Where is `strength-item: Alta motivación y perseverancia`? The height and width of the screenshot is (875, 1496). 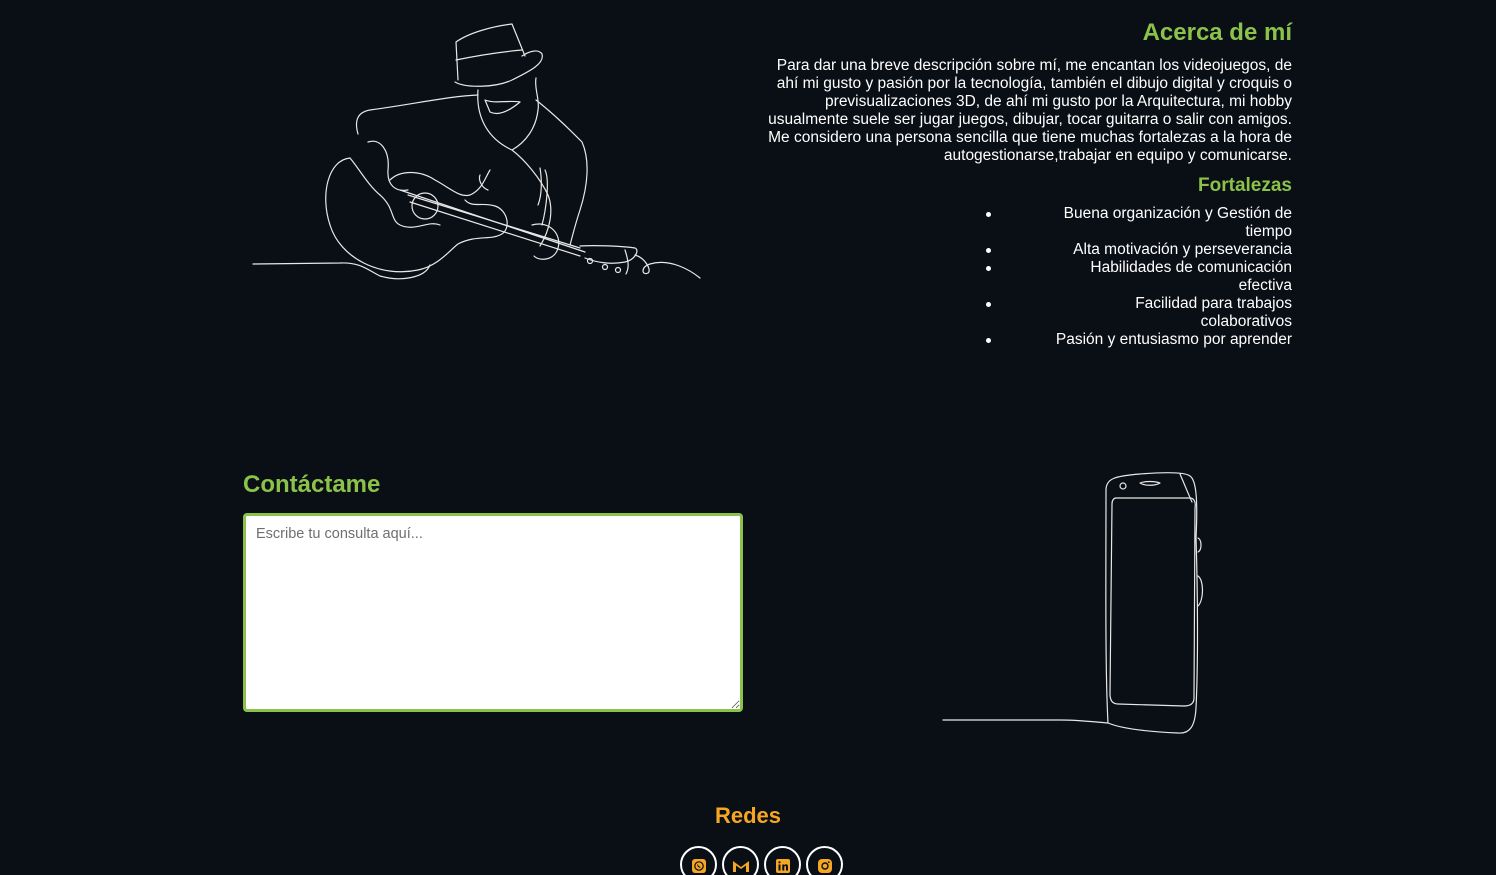
strength-item: Alta motivación y perseverancia is located at coordinates (1022, 250).